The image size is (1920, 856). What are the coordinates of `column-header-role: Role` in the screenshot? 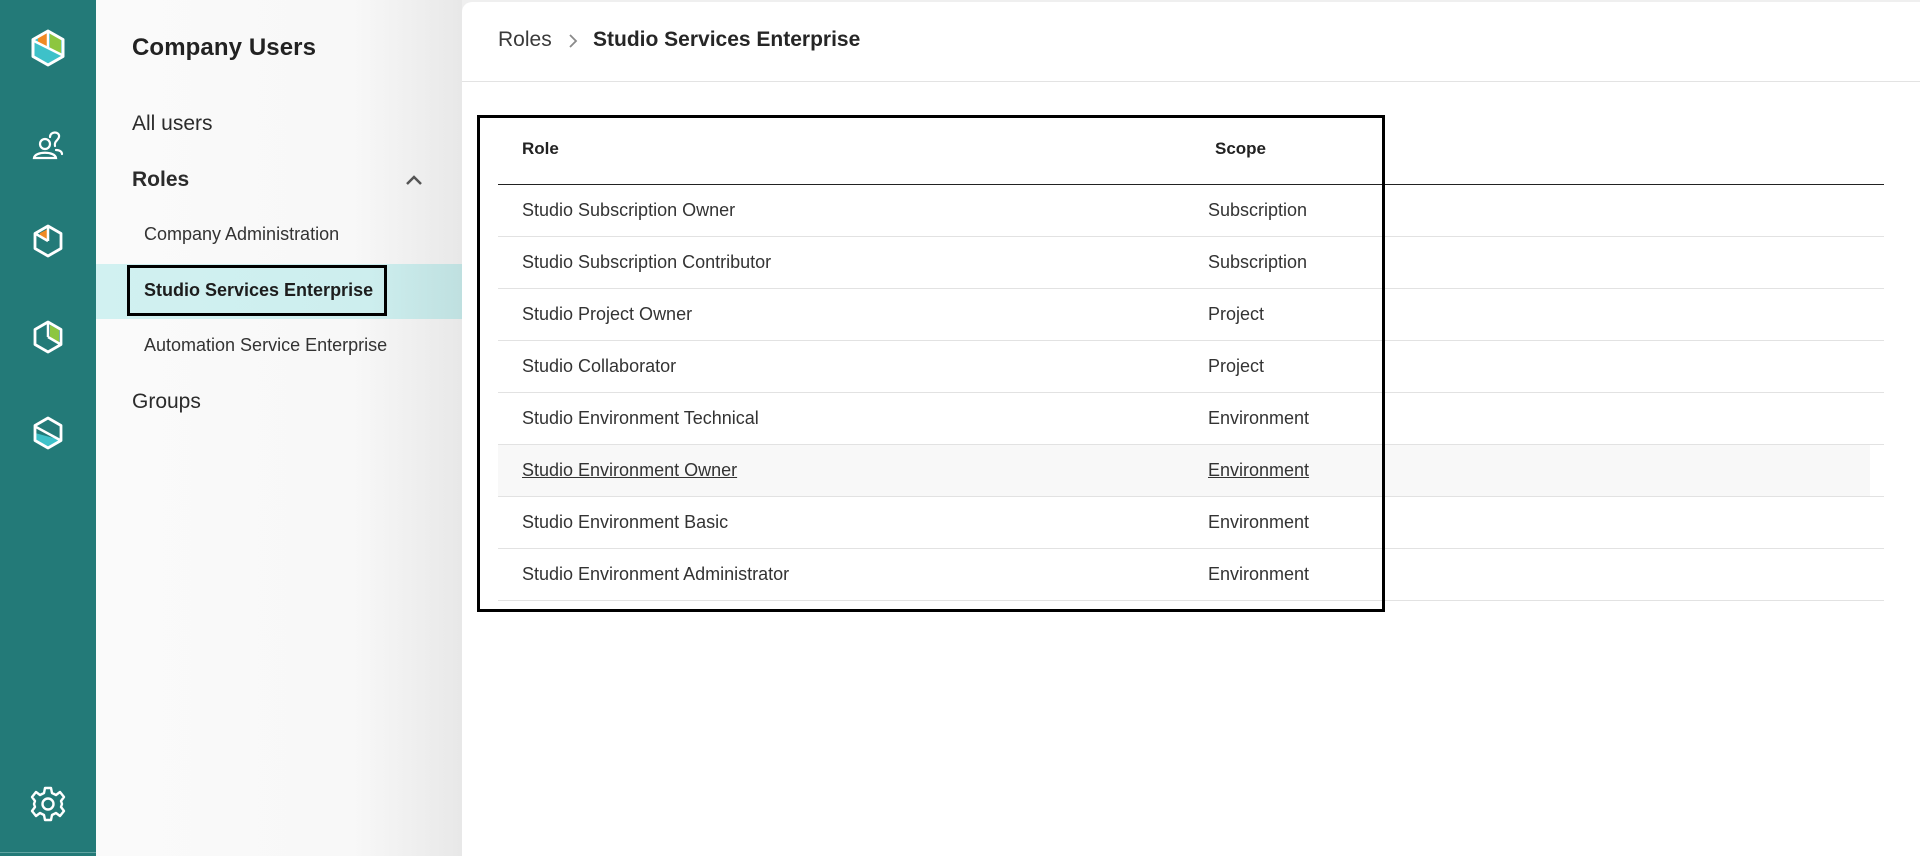 It's located at (540, 149).